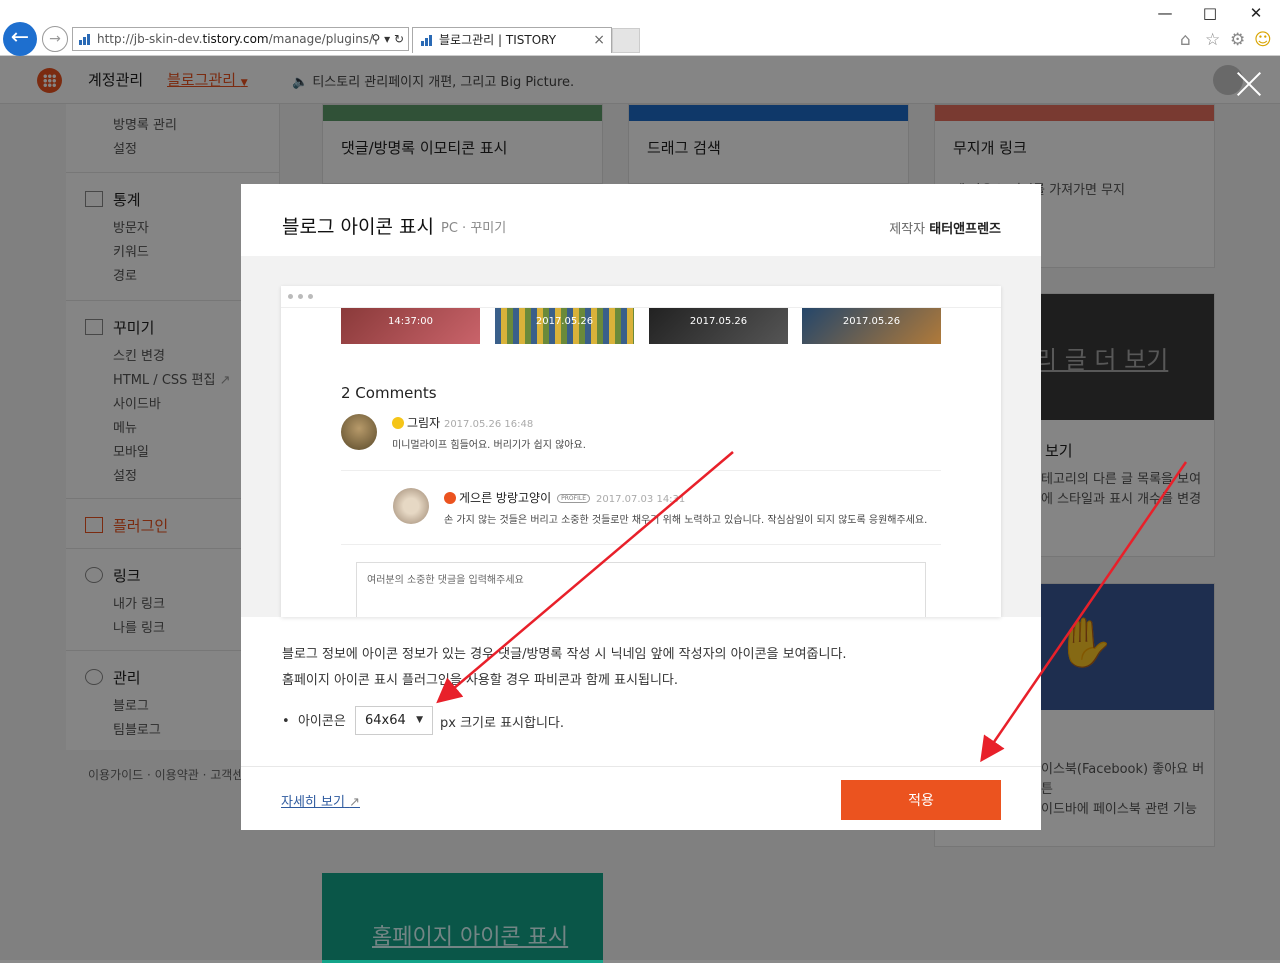 Image resolution: width=1280 pixels, height=963 pixels. What do you see at coordinates (426, 40) in the screenshot?
I see `tab-favicon-icon` at bounding box center [426, 40].